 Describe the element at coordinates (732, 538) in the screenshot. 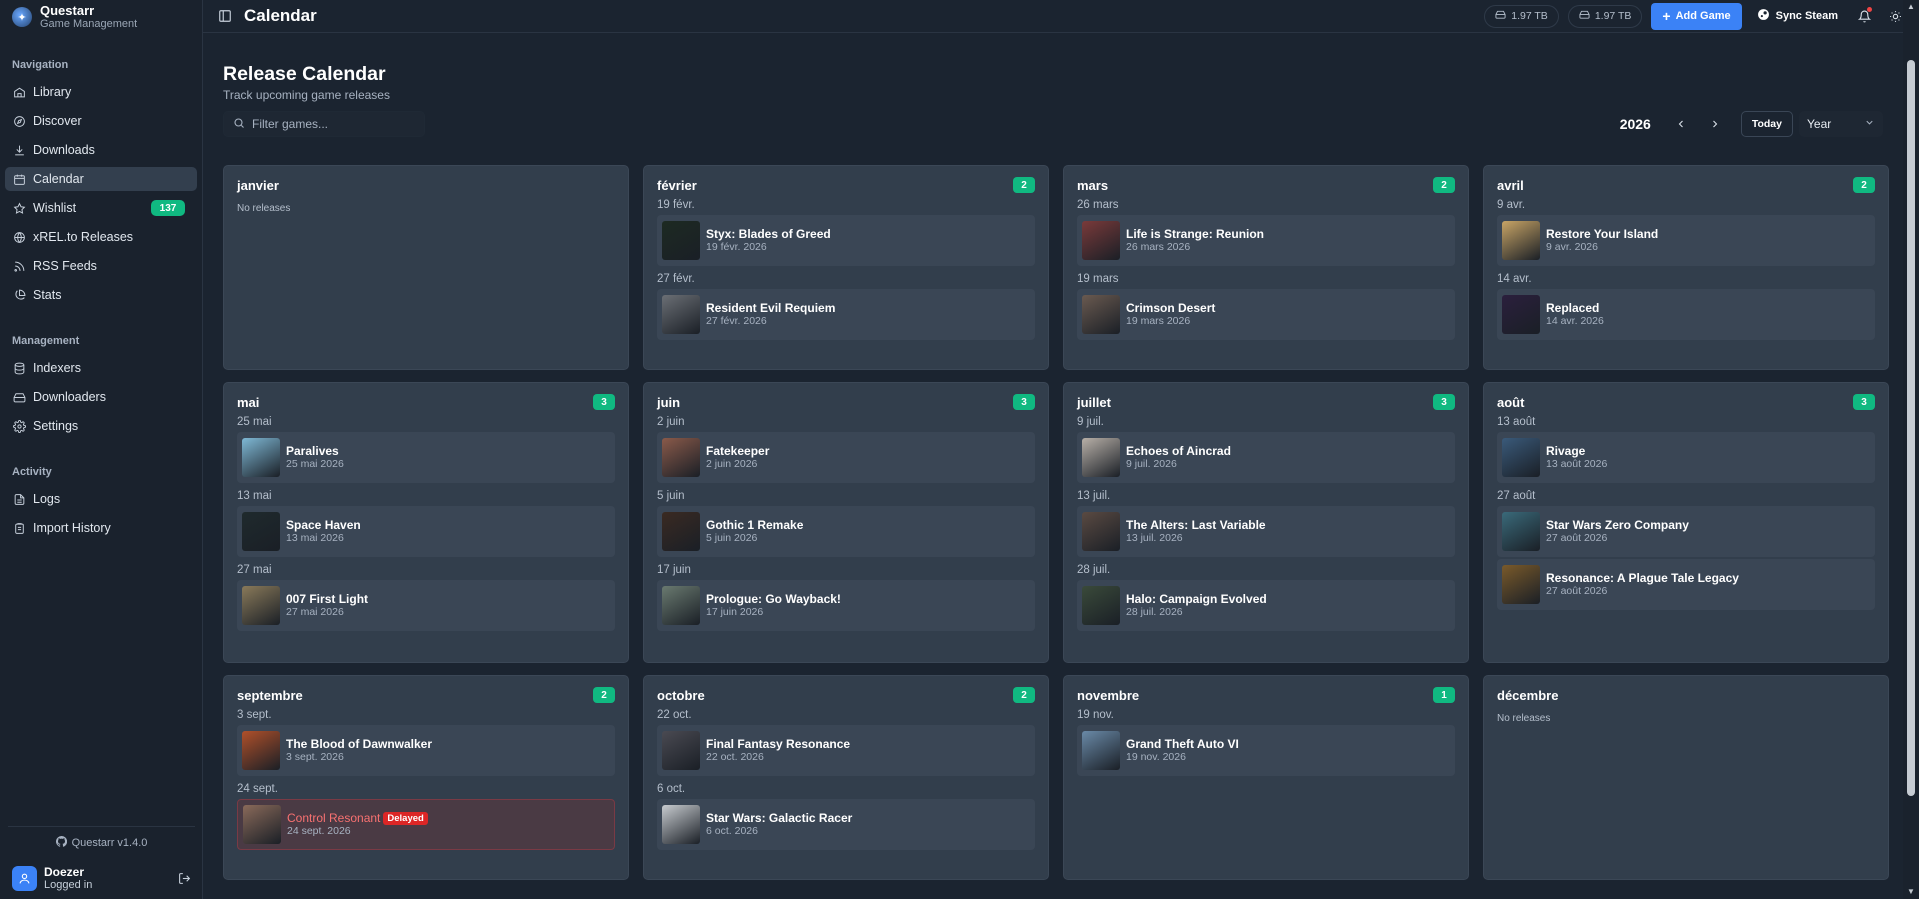

I see `game-release-date: 5 juin 2026` at that location.